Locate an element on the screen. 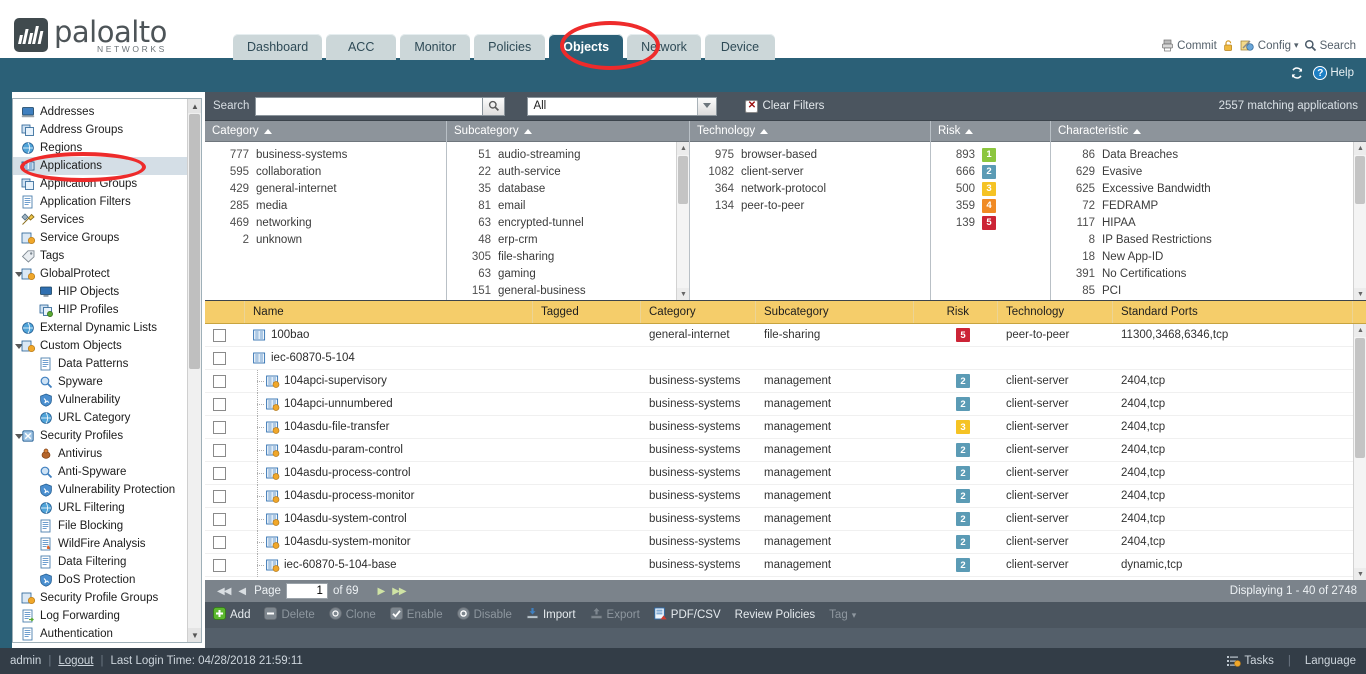 This screenshot has height=674, width=1366. sidebar-scroll-thumb is located at coordinates (194, 241).